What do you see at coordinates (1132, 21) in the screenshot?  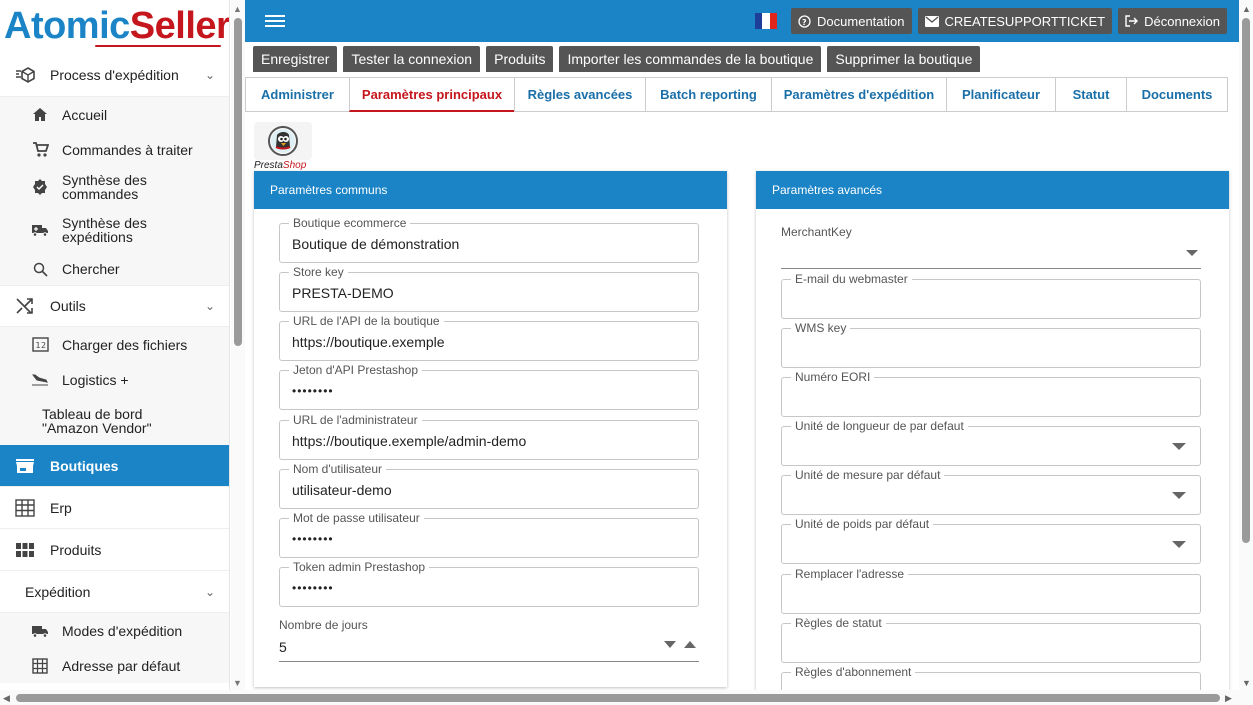 I see `logout-icon` at bounding box center [1132, 21].